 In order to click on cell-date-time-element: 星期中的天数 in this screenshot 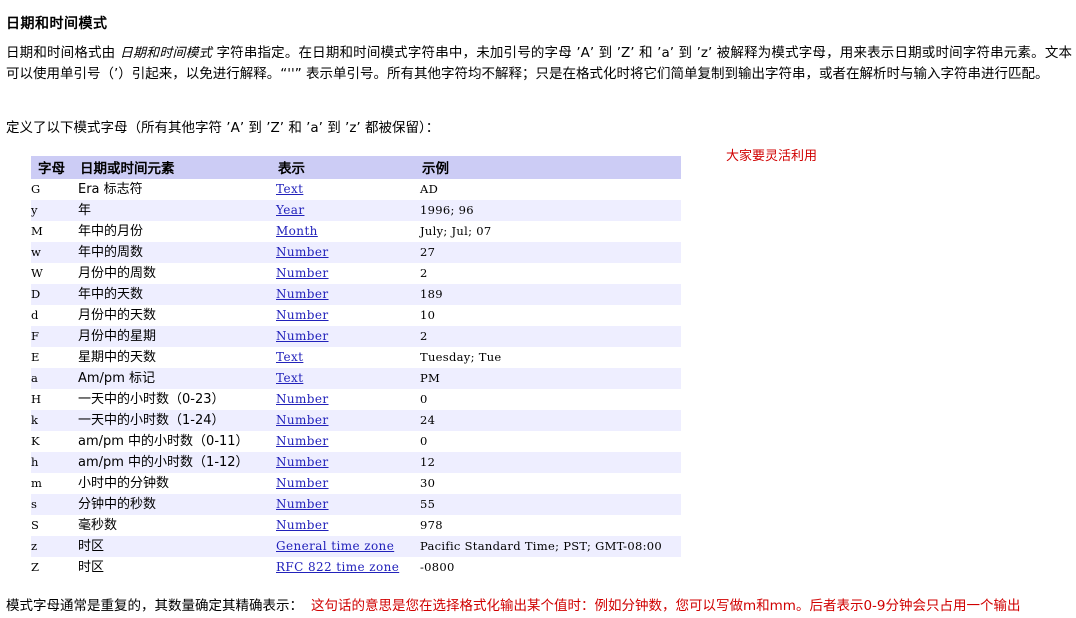, I will do `click(117, 357)`.